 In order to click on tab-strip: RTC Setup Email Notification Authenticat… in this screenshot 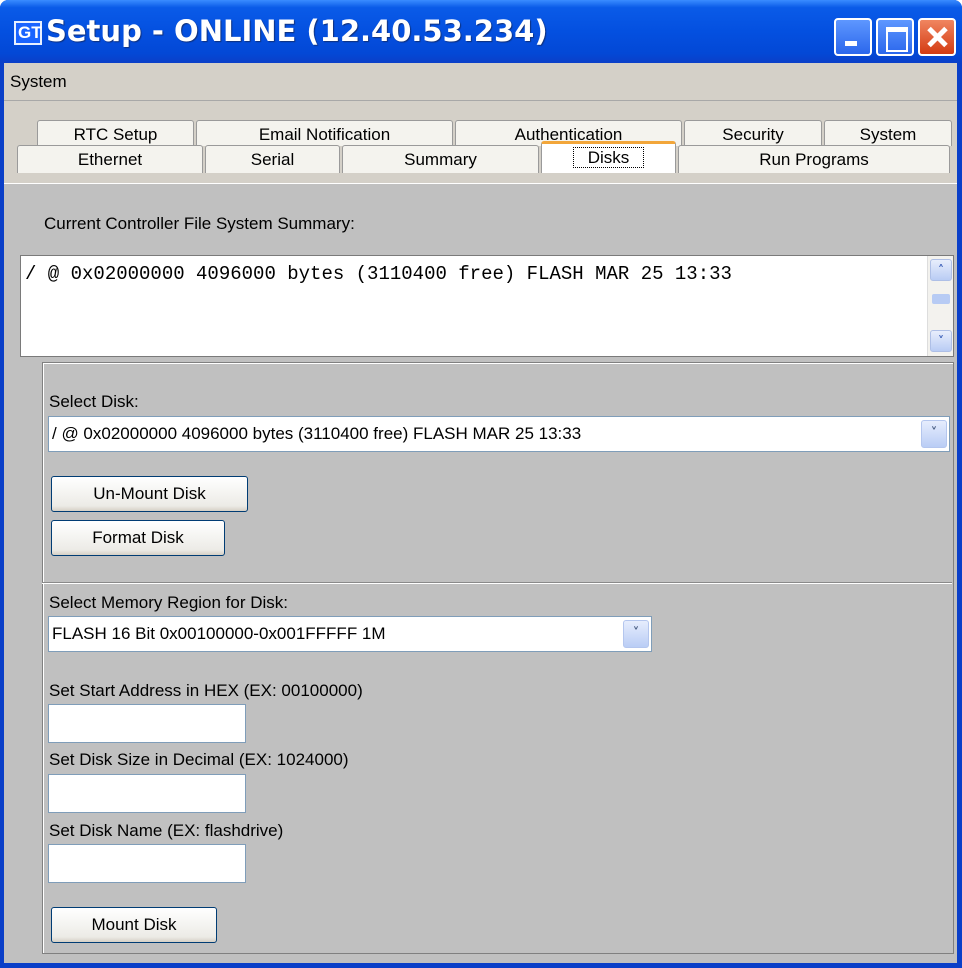, I will do `click(480, 142)`.